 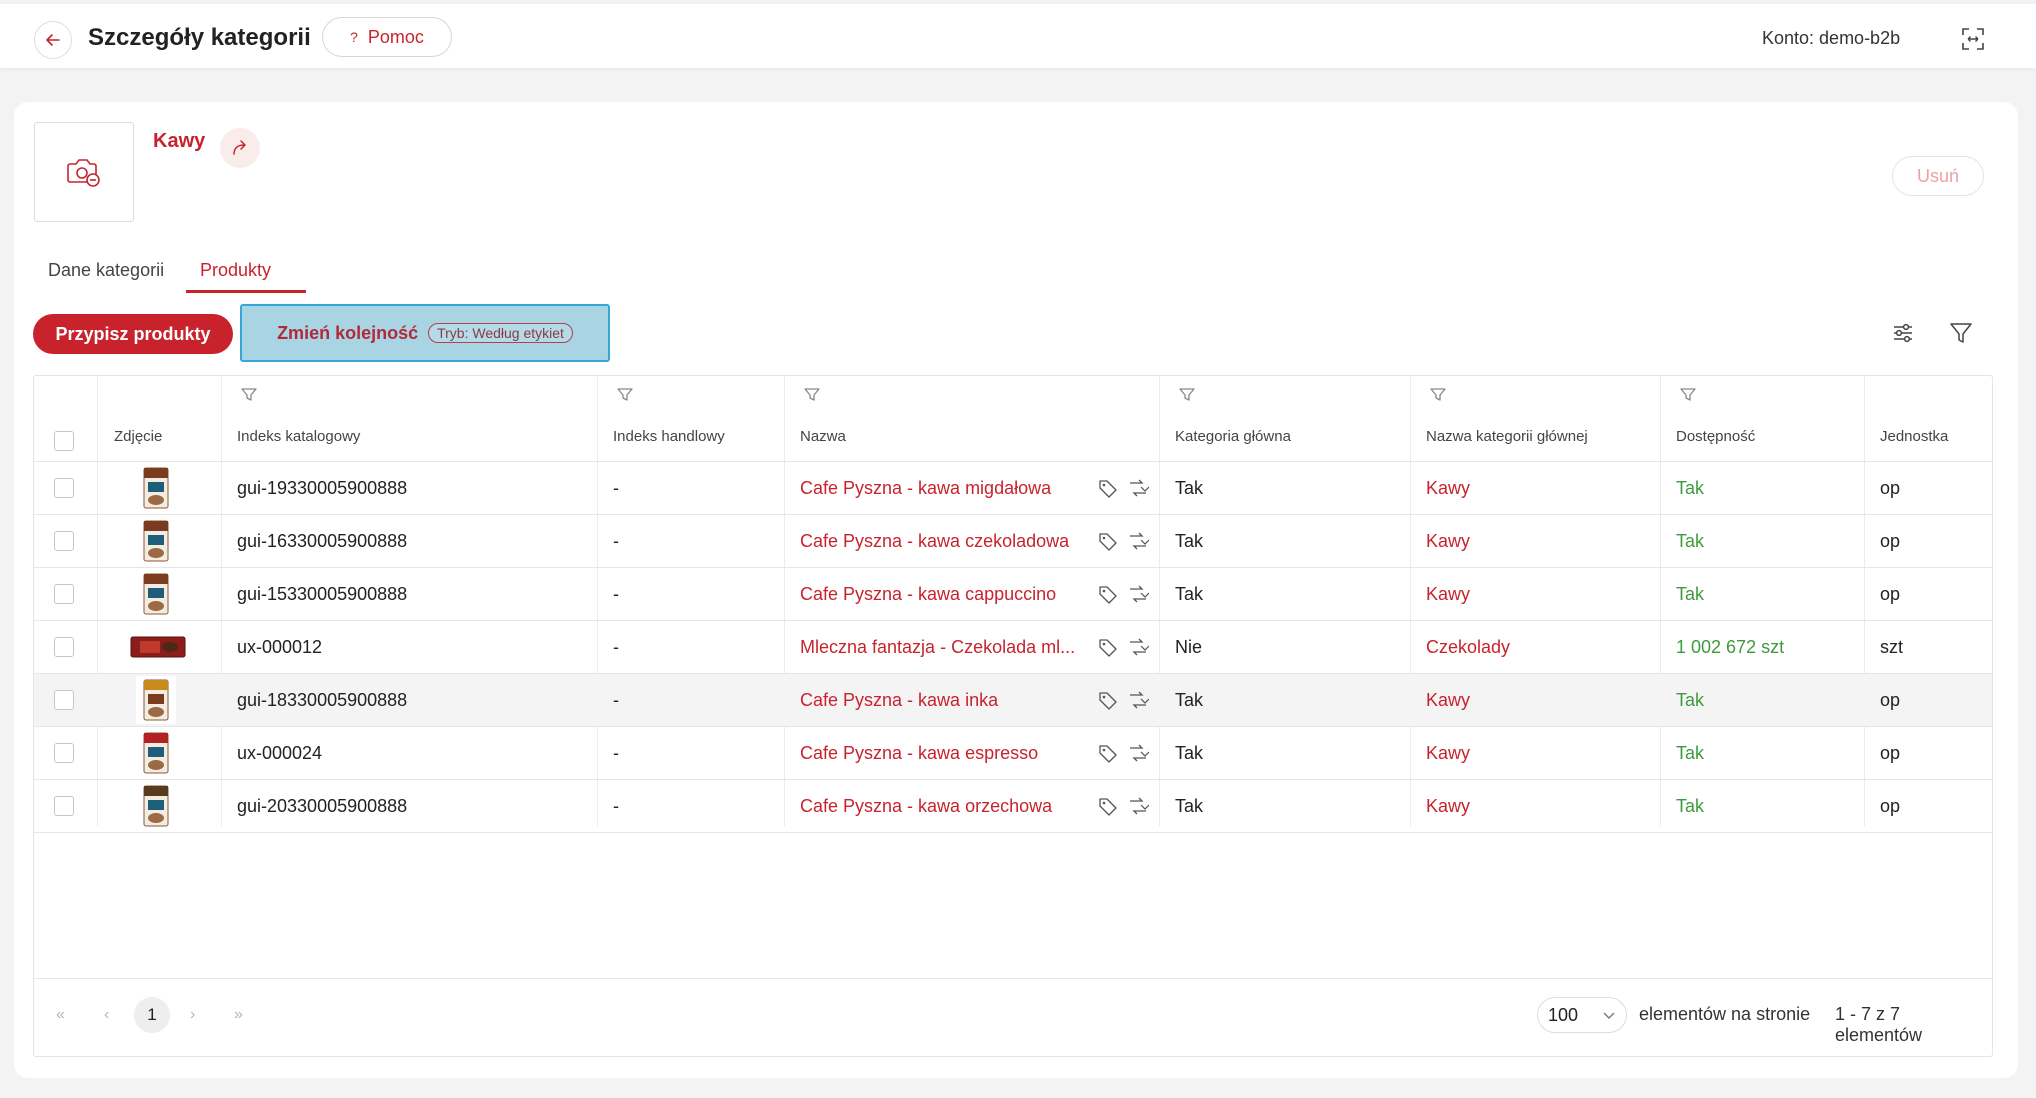 What do you see at coordinates (1914, 436) in the screenshot?
I see `column-header-unit: Jednostka` at bounding box center [1914, 436].